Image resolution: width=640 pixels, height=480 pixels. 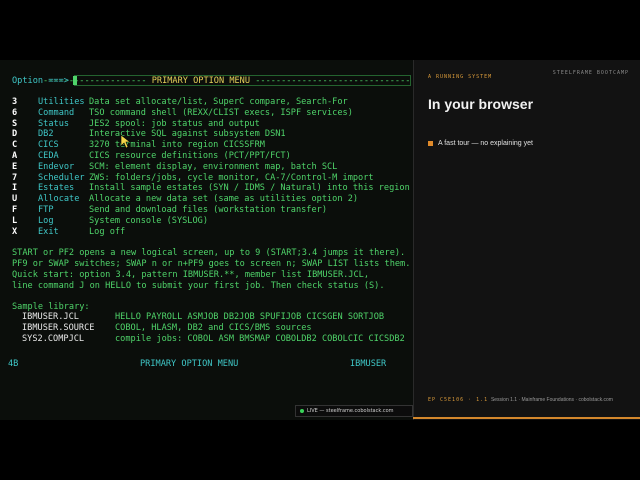 I want to click on status-panel-name: PRIMARY OPTION MENU, so click(x=189, y=364).